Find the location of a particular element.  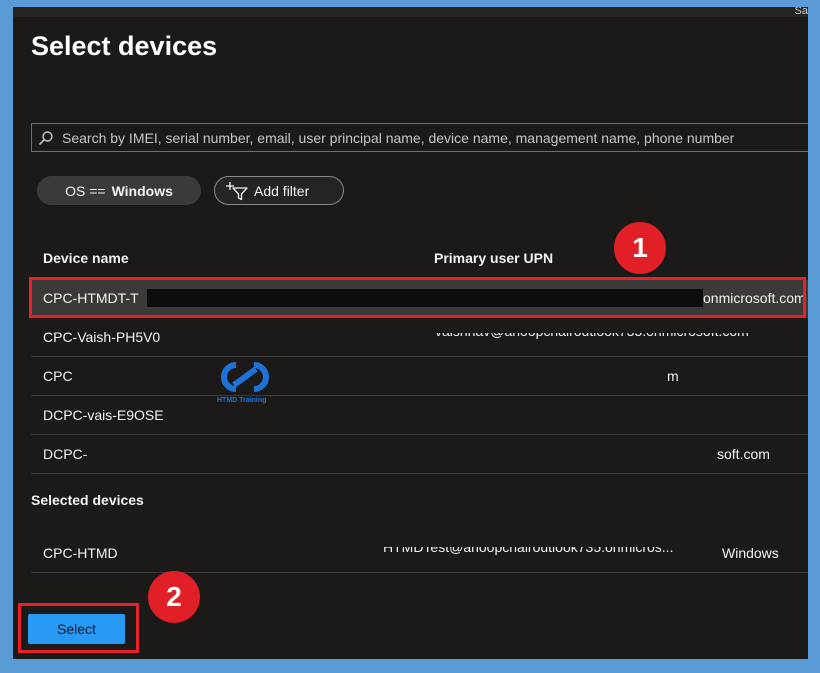

device-name-cell: DCPC- is located at coordinates (65, 454).